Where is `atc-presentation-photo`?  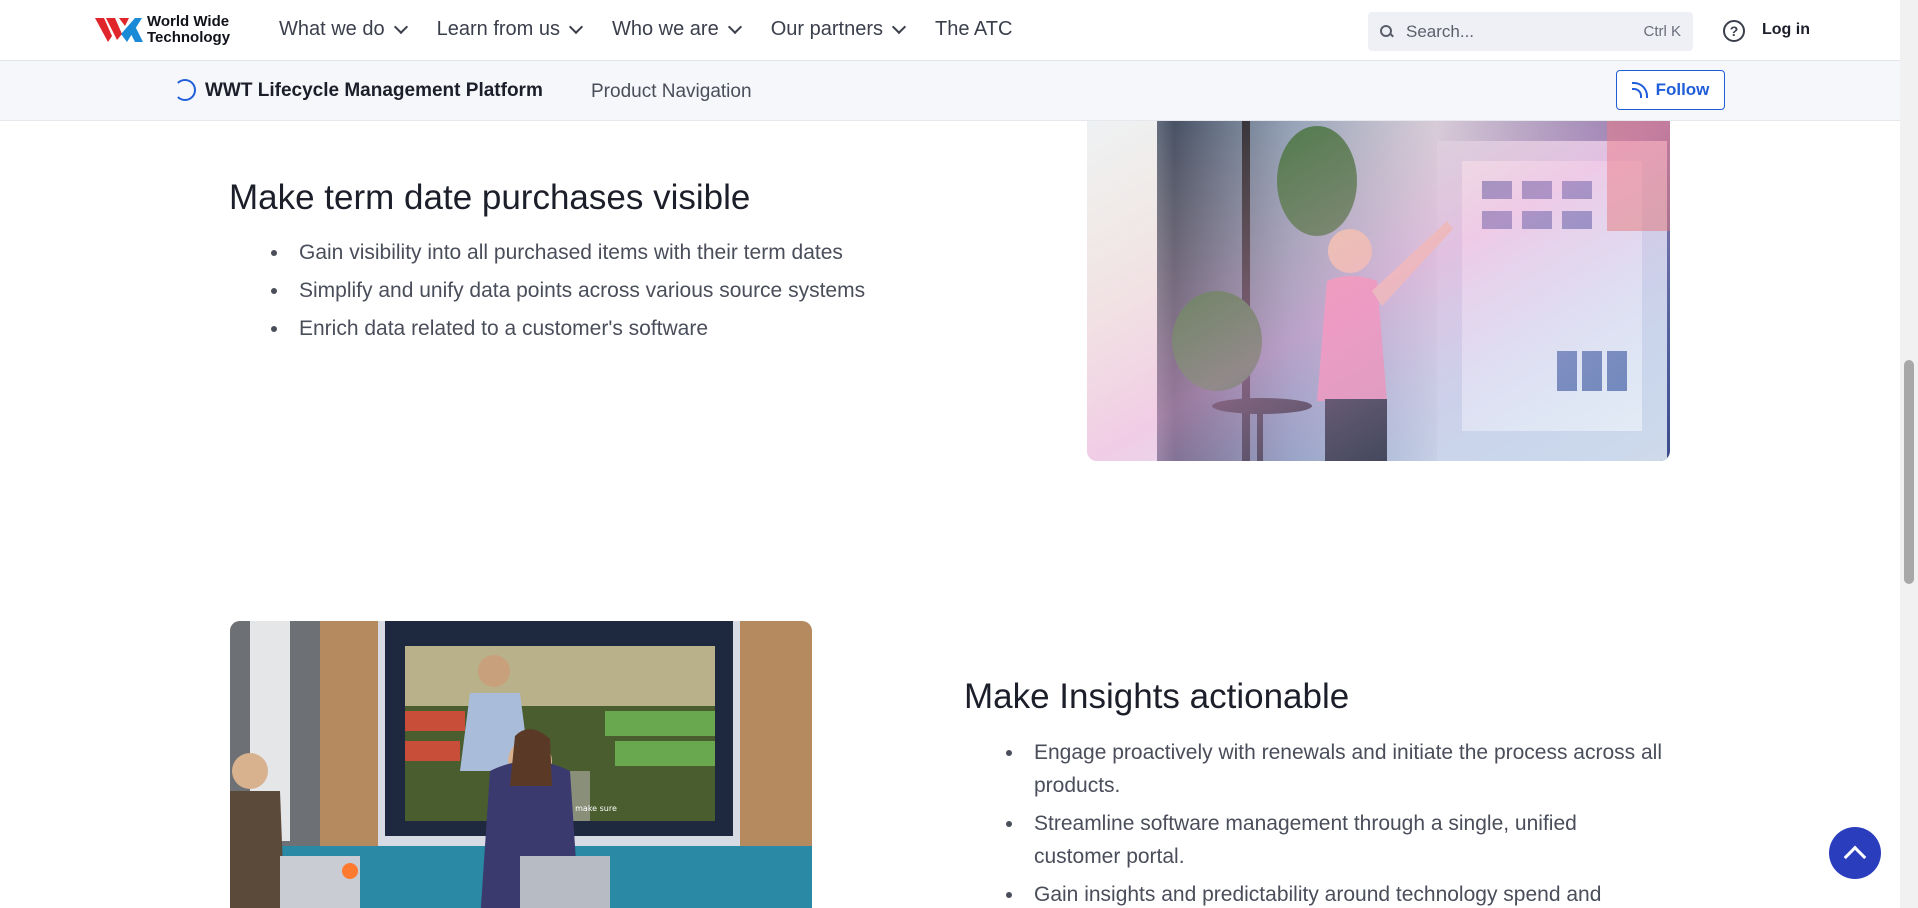 atc-presentation-photo is located at coordinates (1378, 291).